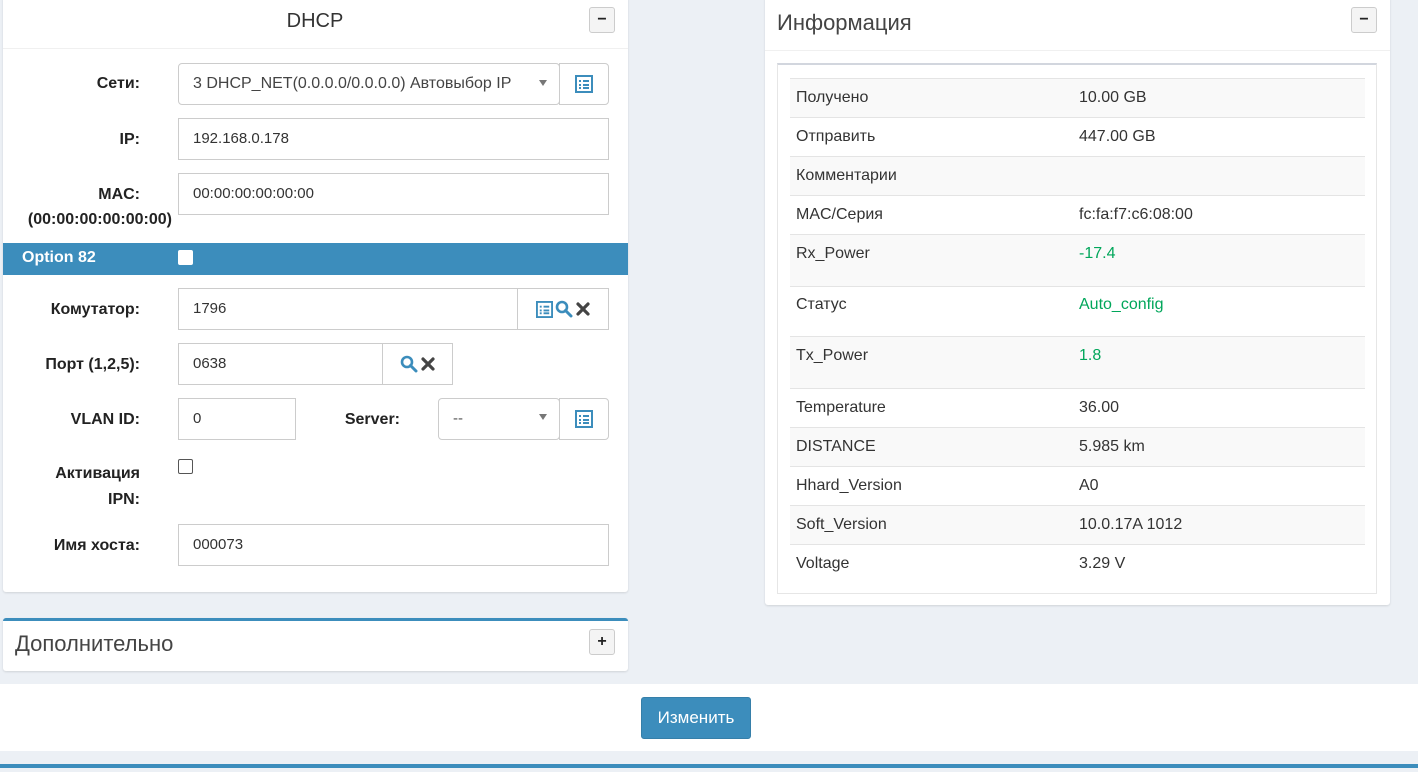 The height and width of the screenshot is (772, 1418). I want to click on info-value: 5.985 km, so click(1222, 447).